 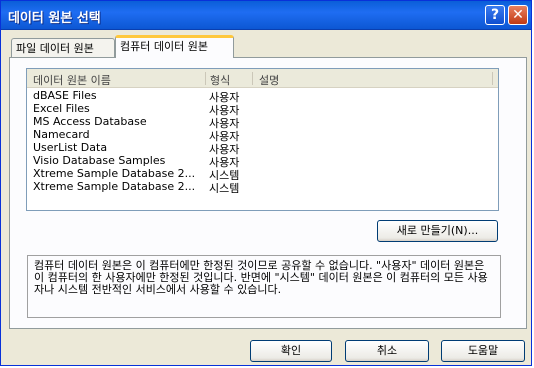 I want to click on help-icon: ?, so click(x=495, y=15).